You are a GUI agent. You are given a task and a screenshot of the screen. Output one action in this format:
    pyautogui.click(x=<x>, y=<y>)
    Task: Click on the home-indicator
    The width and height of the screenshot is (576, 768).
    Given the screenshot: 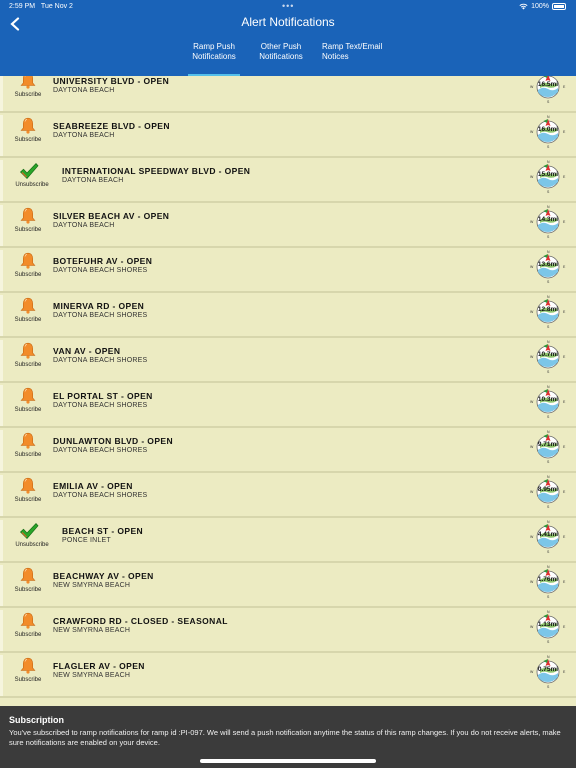 What is the action you would take?
    pyautogui.click(x=288, y=761)
    